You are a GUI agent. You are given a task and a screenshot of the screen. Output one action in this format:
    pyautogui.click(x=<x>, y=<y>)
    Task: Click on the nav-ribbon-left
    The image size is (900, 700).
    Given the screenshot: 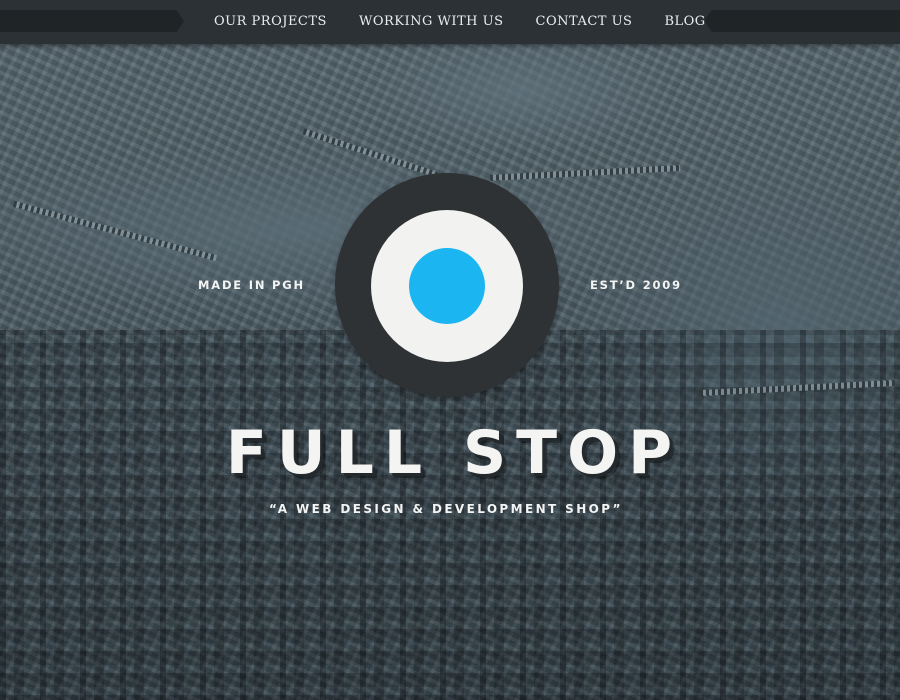 What is the action you would take?
    pyautogui.click(x=92, y=21)
    